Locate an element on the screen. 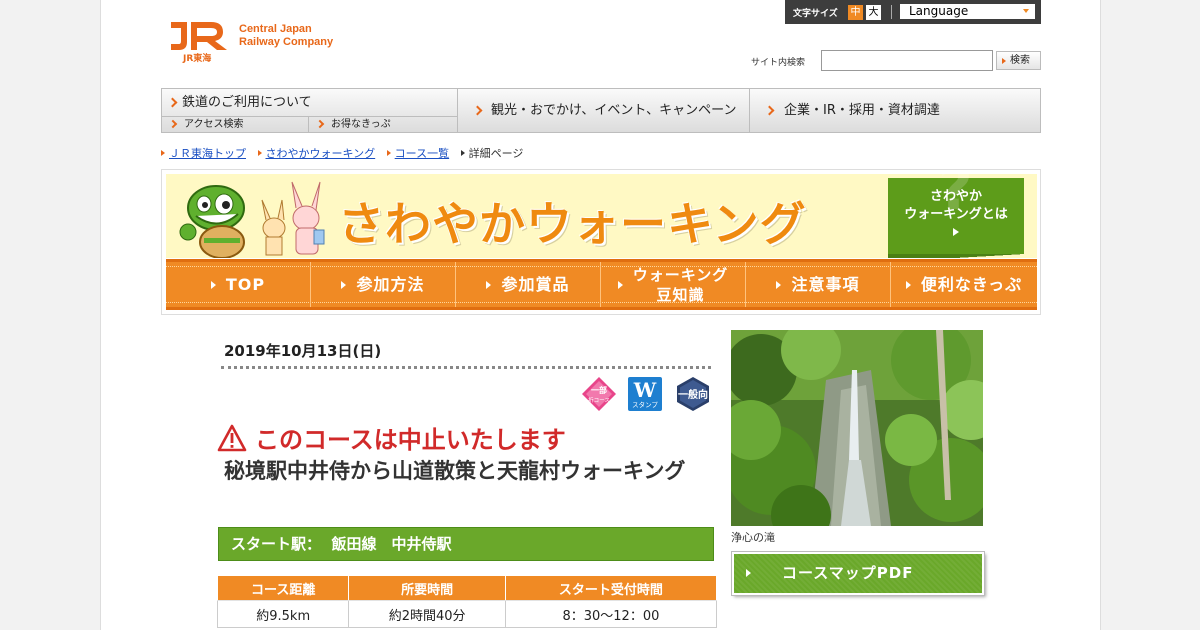 Image resolution: width=1200 pixels, height=630 pixels. company-name-line2: Railway Company is located at coordinates (286, 42).